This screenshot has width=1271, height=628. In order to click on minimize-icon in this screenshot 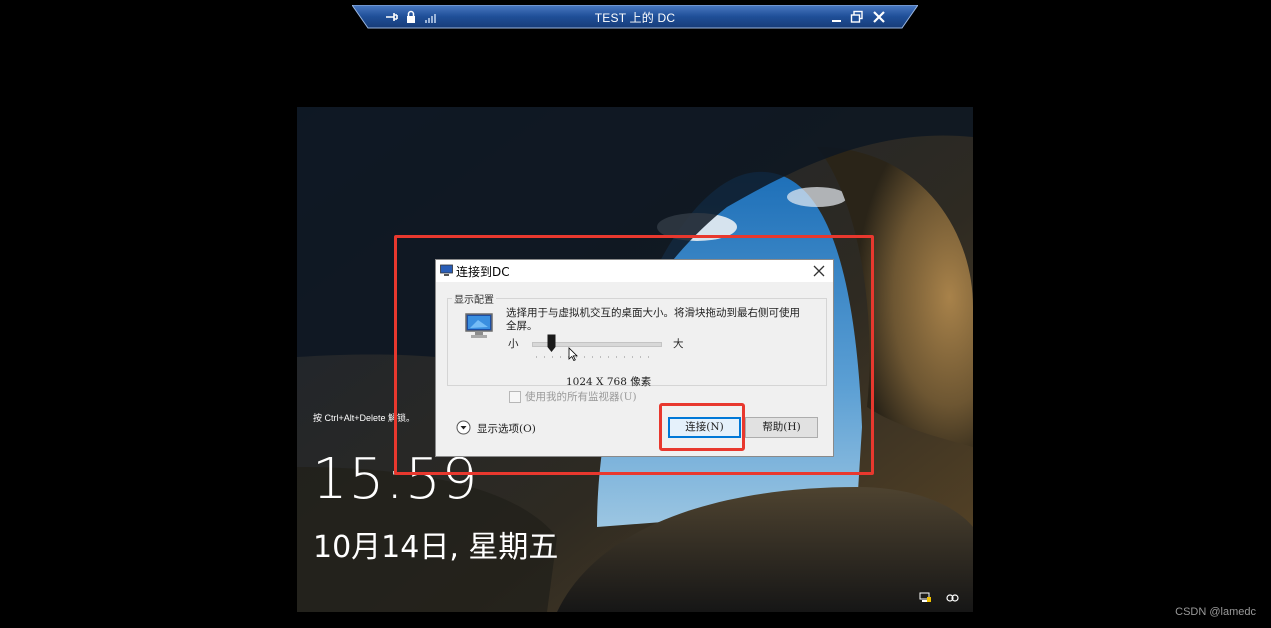, I will do `click(837, 17)`.